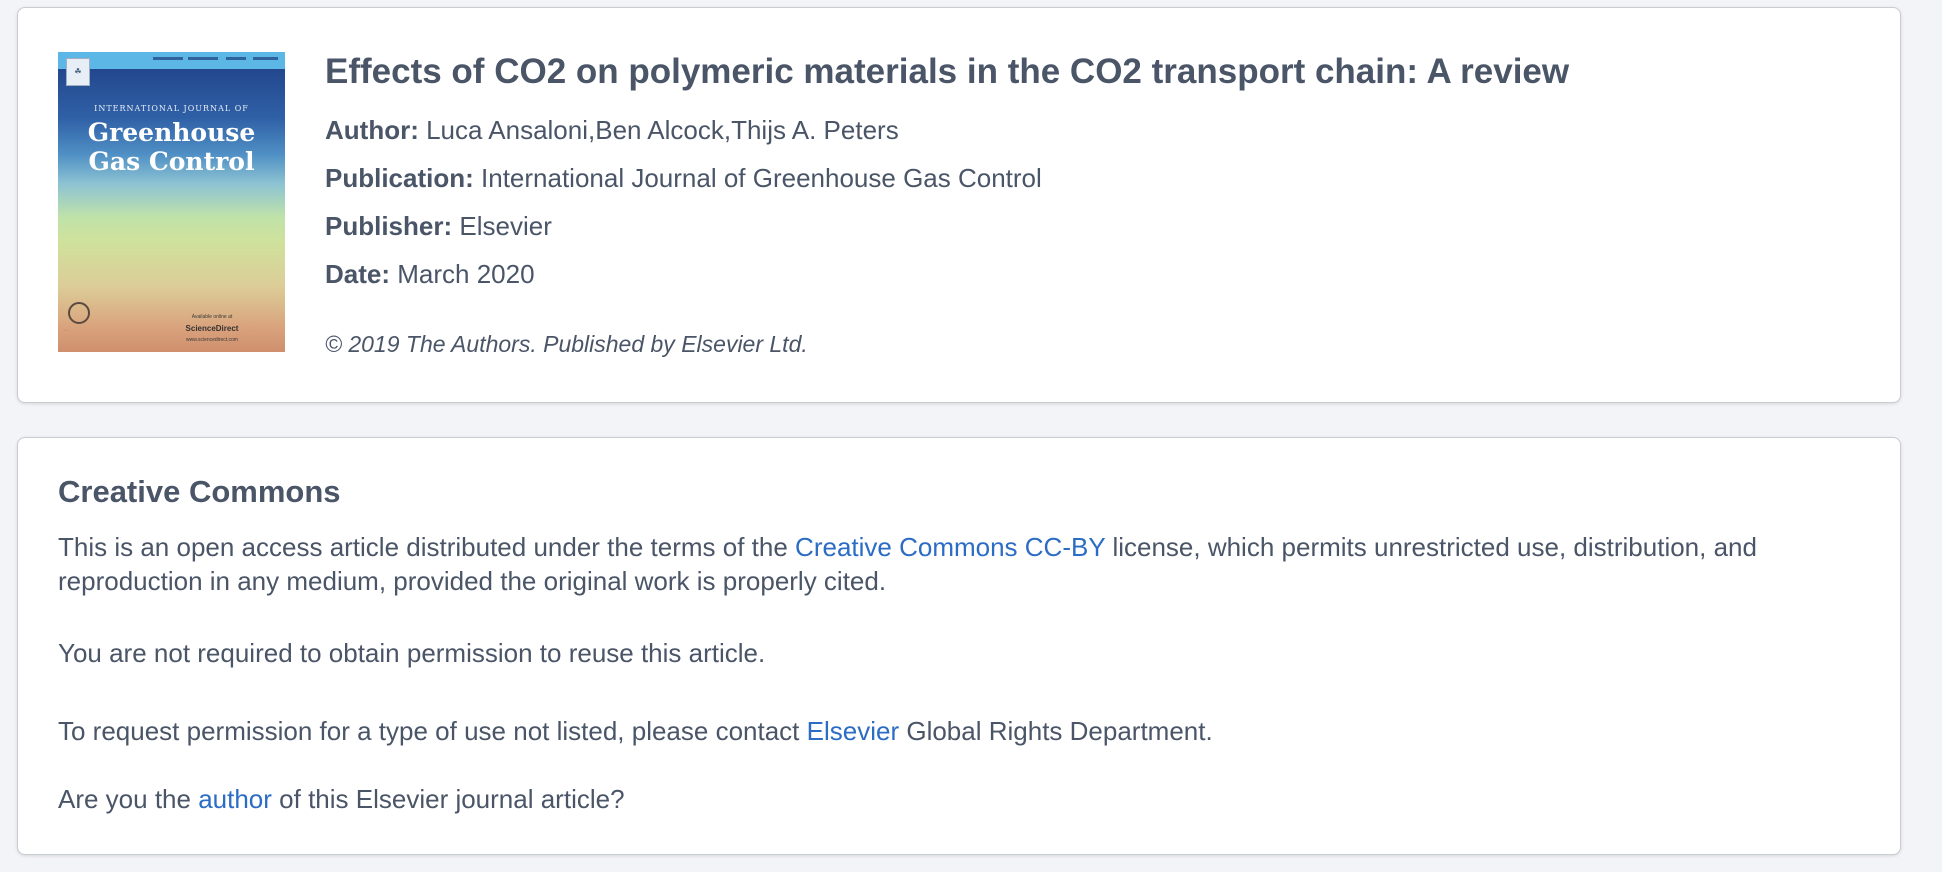 The height and width of the screenshot is (872, 1942). I want to click on cover-journal-title: Greenhouse Gas Control, so click(171, 147).